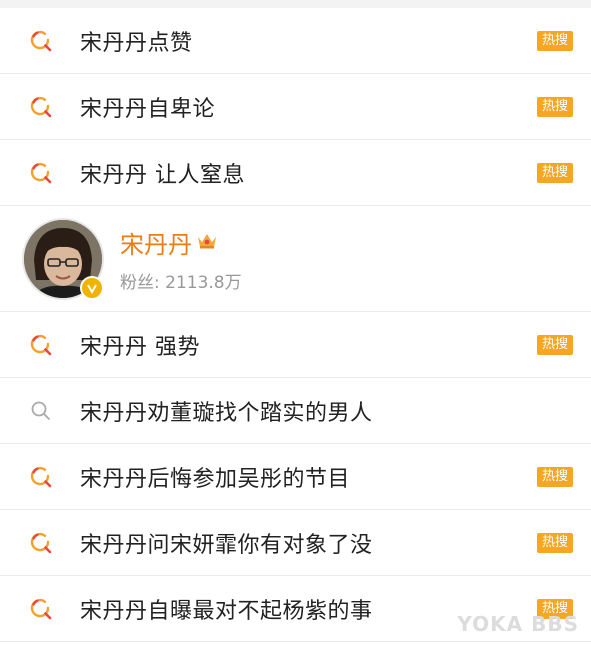  I want to click on search-suggestion-item: 宋丹丹问宋妍霏你有对象了没 热搜, so click(295, 543).